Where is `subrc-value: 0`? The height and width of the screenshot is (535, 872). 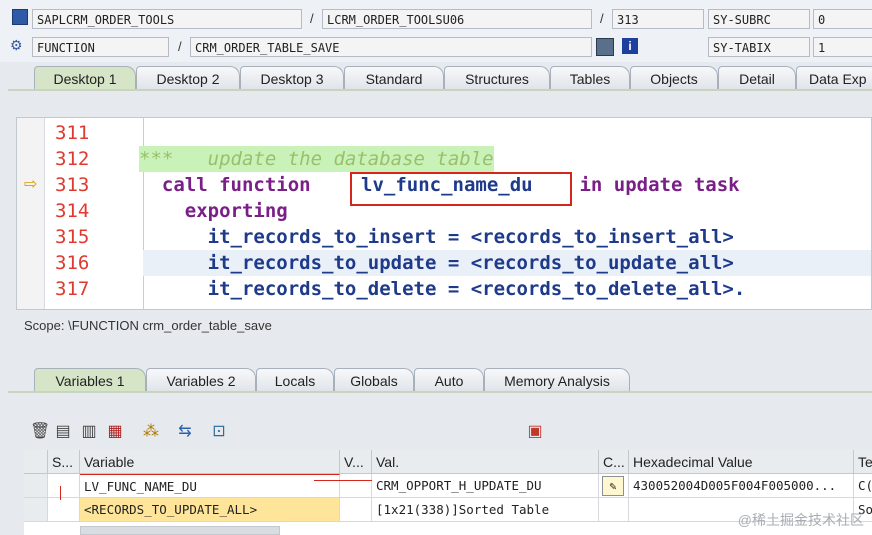
subrc-value: 0 is located at coordinates (842, 19).